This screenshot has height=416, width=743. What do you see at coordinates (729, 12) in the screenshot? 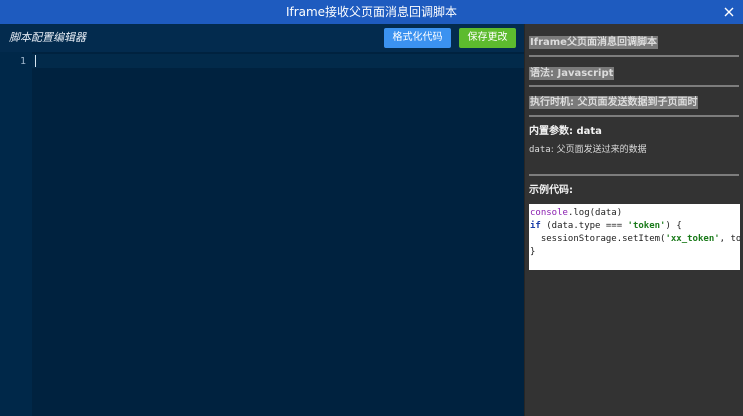
I see `close-icon` at bounding box center [729, 12].